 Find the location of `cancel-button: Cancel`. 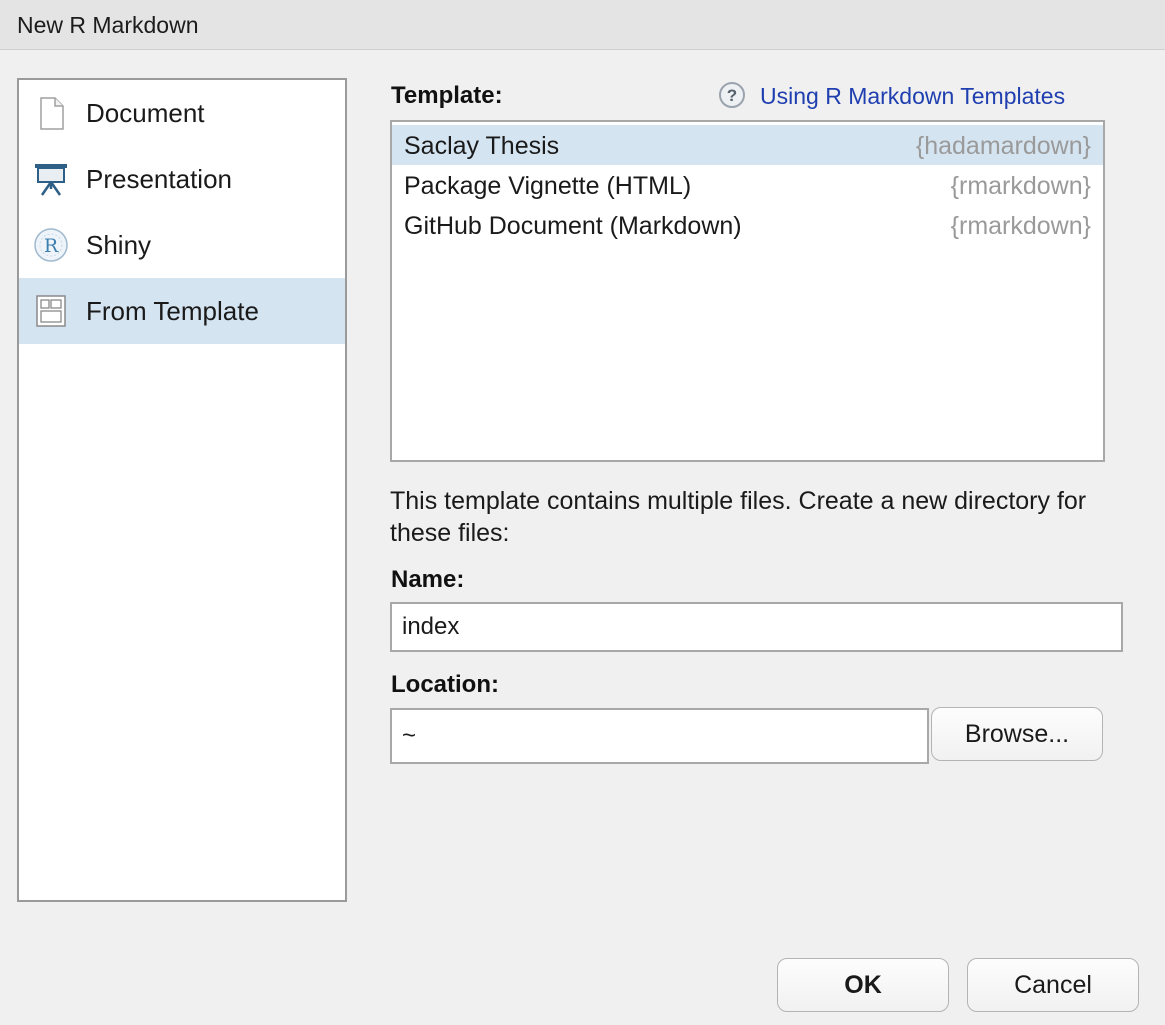

cancel-button: Cancel is located at coordinates (1053, 985).